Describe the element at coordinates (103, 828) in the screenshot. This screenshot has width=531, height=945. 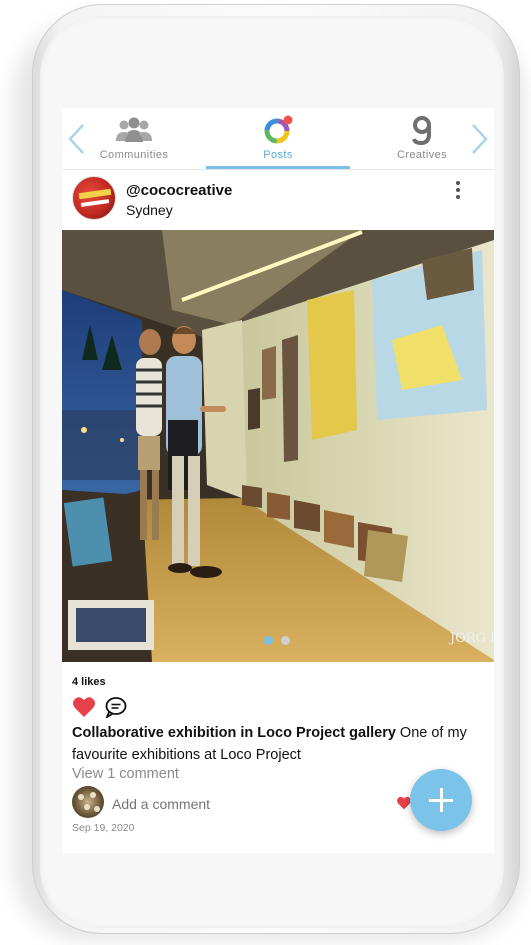
I see `post-date: Sep 19, 2020` at that location.